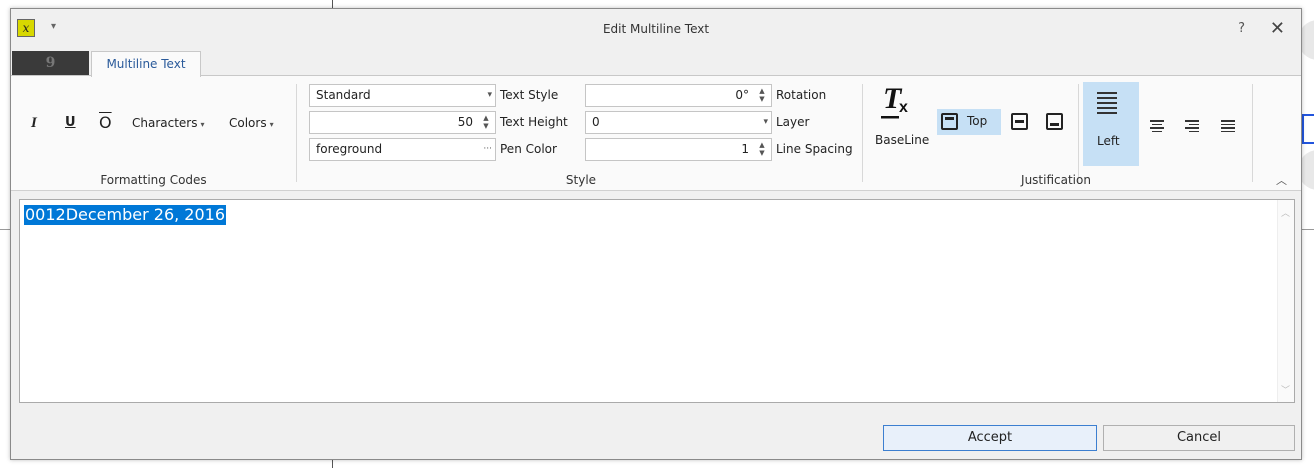  What do you see at coordinates (1111, 124) in the screenshot?
I see `justify-left-button: Left` at bounding box center [1111, 124].